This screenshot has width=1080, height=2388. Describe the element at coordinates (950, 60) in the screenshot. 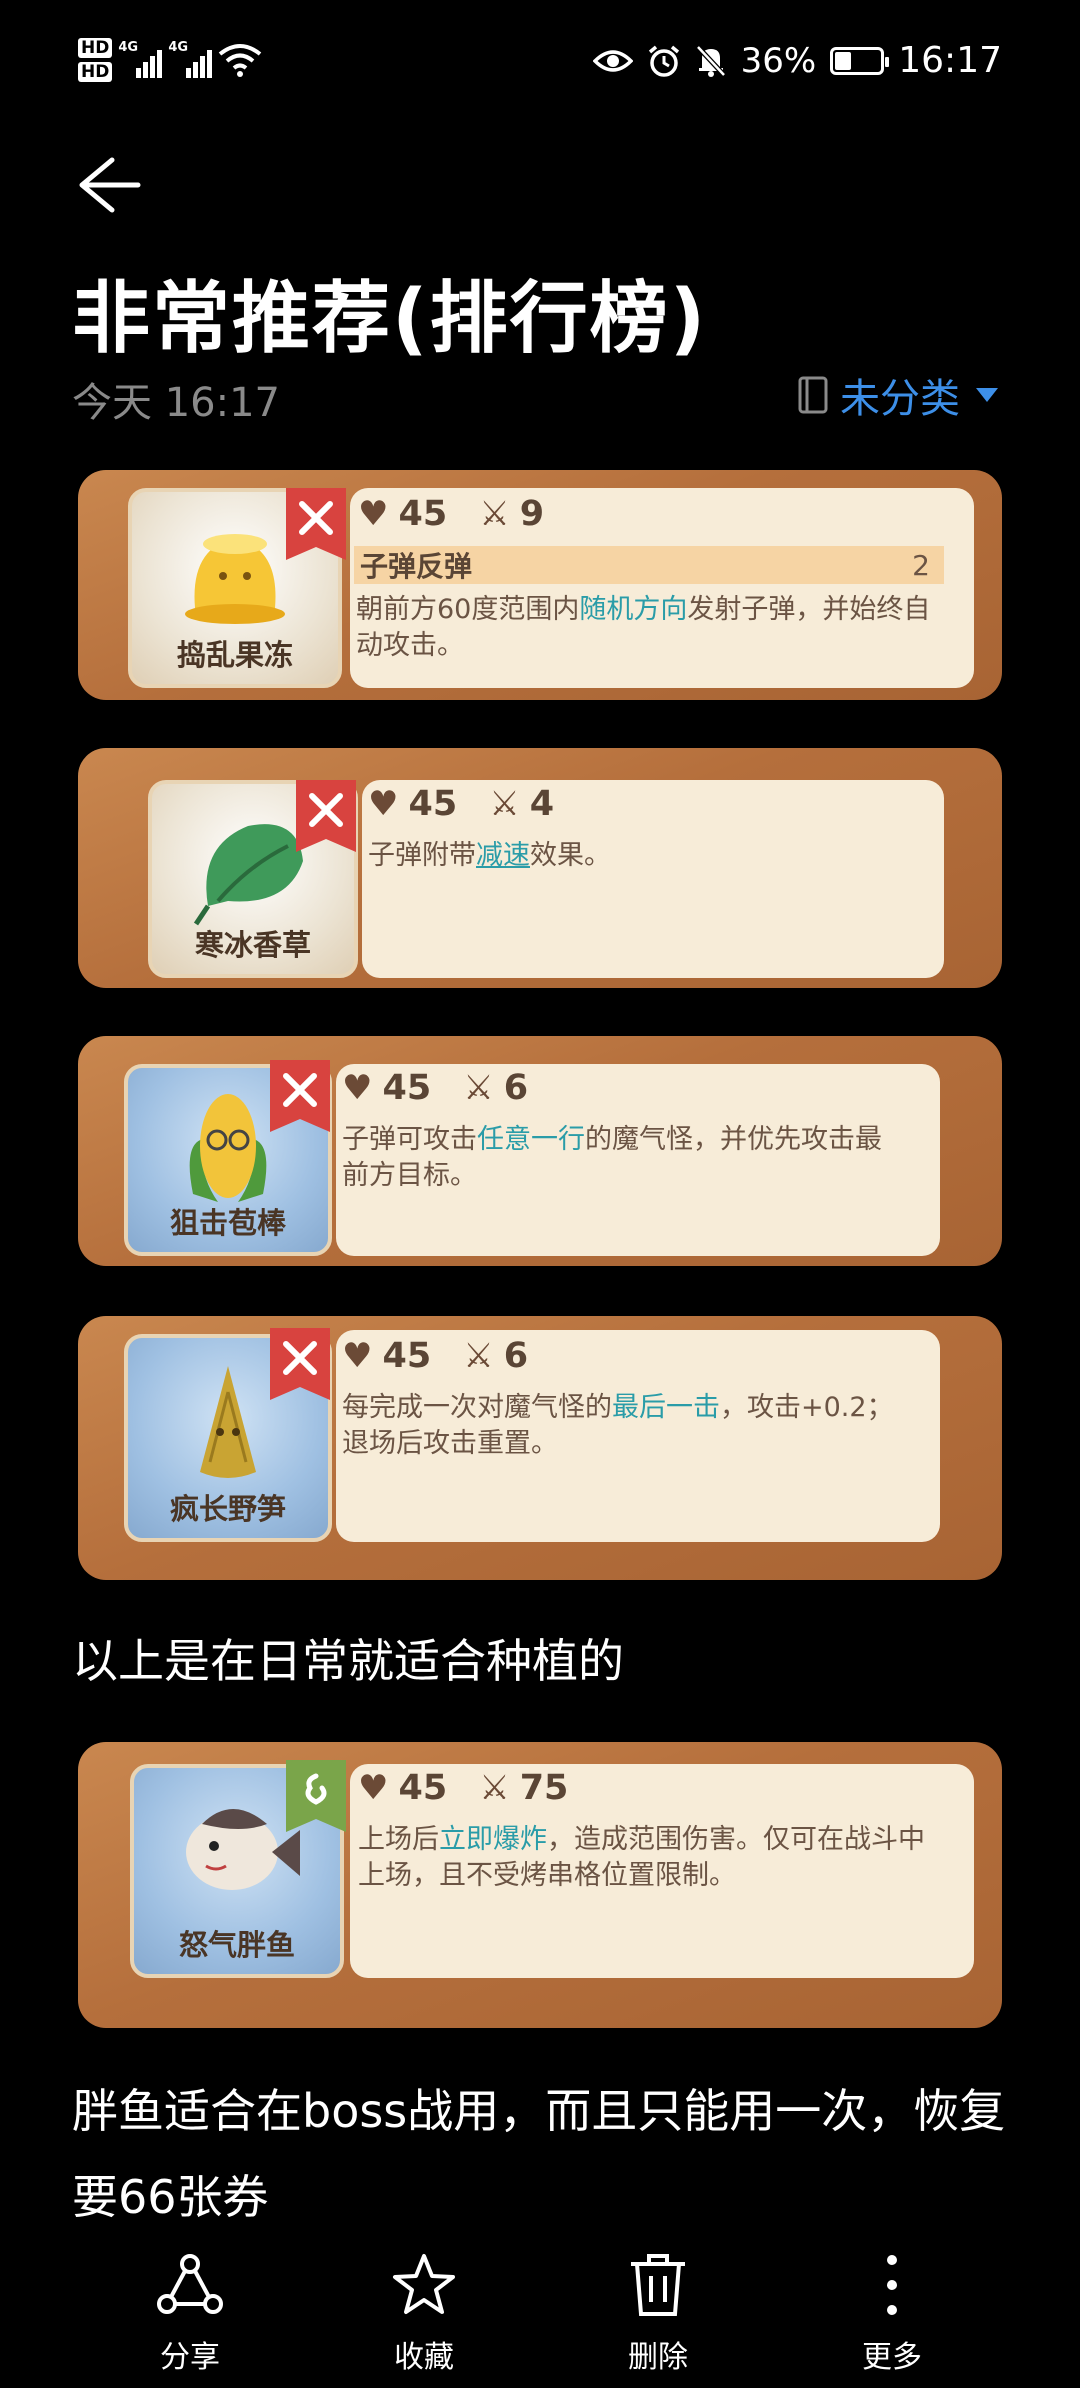

I see `clock: 16:17` at that location.